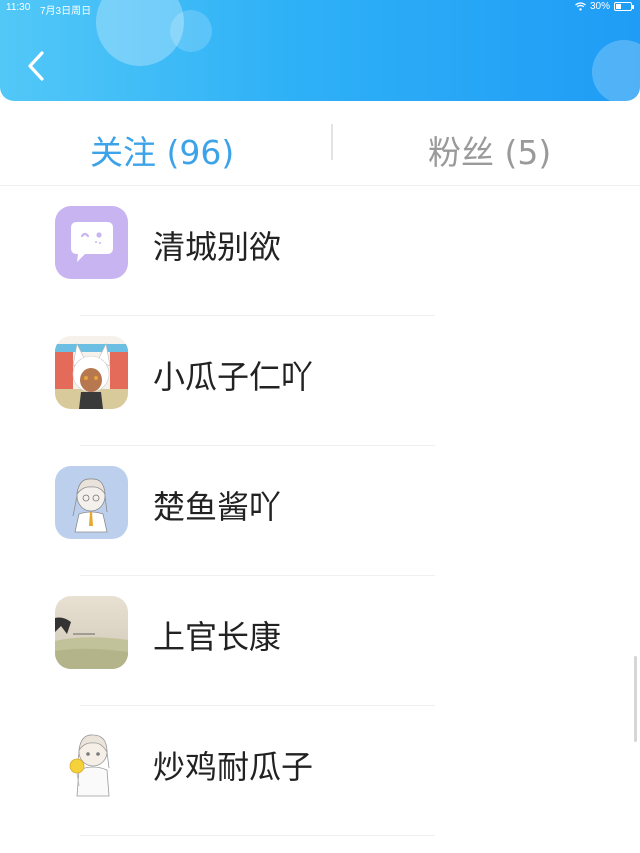 Image resolution: width=640 pixels, height=853 pixels. I want to click on contact-name: 楚鱼酱吖, so click(217, 507).